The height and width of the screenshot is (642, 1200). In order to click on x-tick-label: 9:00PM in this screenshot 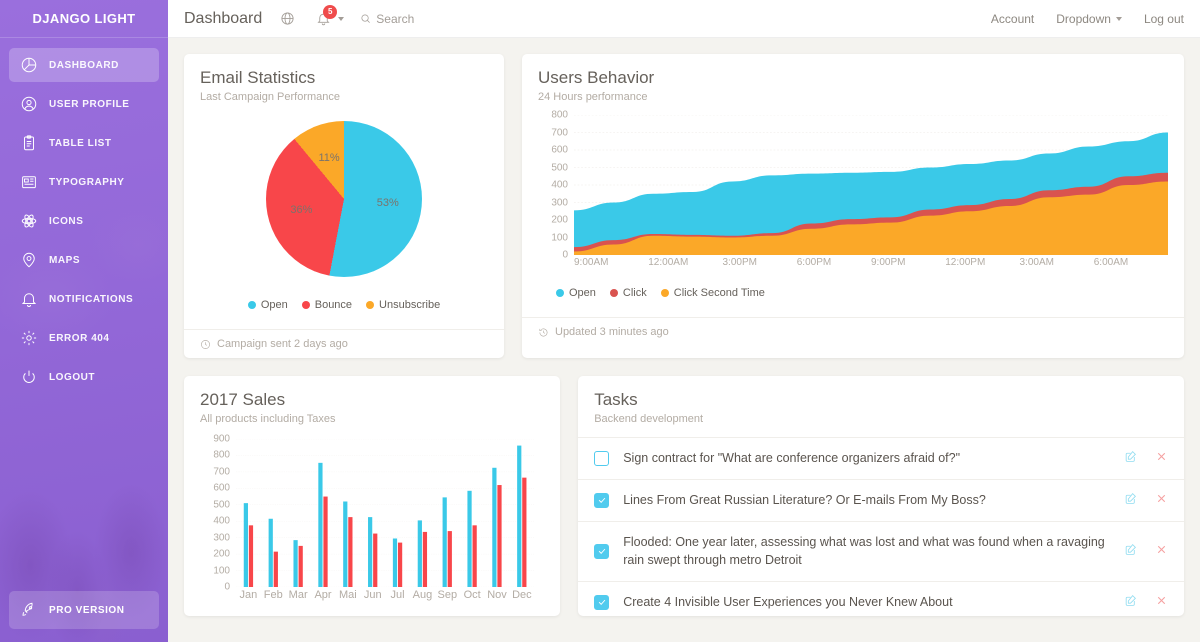, I will do `click(888, 262)`.